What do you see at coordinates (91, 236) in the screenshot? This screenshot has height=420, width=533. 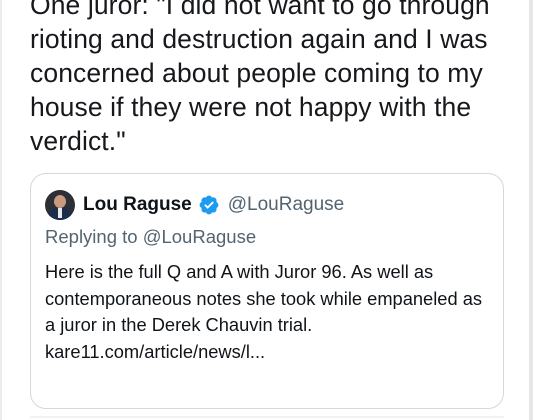 I see `replying-to-label: Replying to` at bounding box center [91, 236].